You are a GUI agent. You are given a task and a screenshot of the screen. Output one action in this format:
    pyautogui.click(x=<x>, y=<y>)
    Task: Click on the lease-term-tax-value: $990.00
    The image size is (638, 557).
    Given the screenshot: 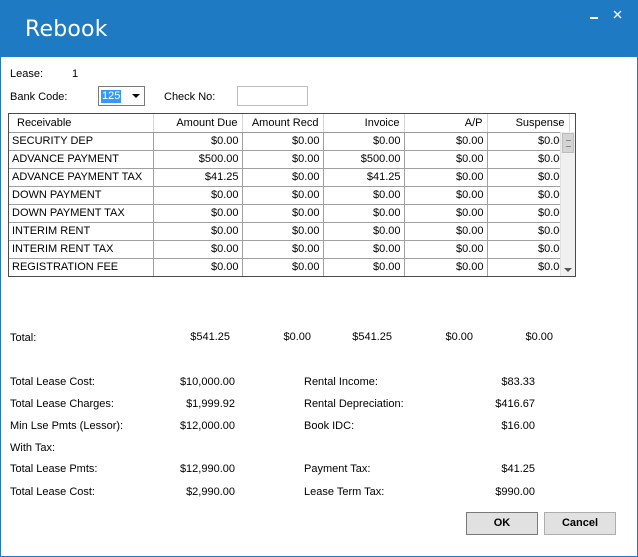 What is the action you would take?
    pyautogui.click(x=515, y=492)
    